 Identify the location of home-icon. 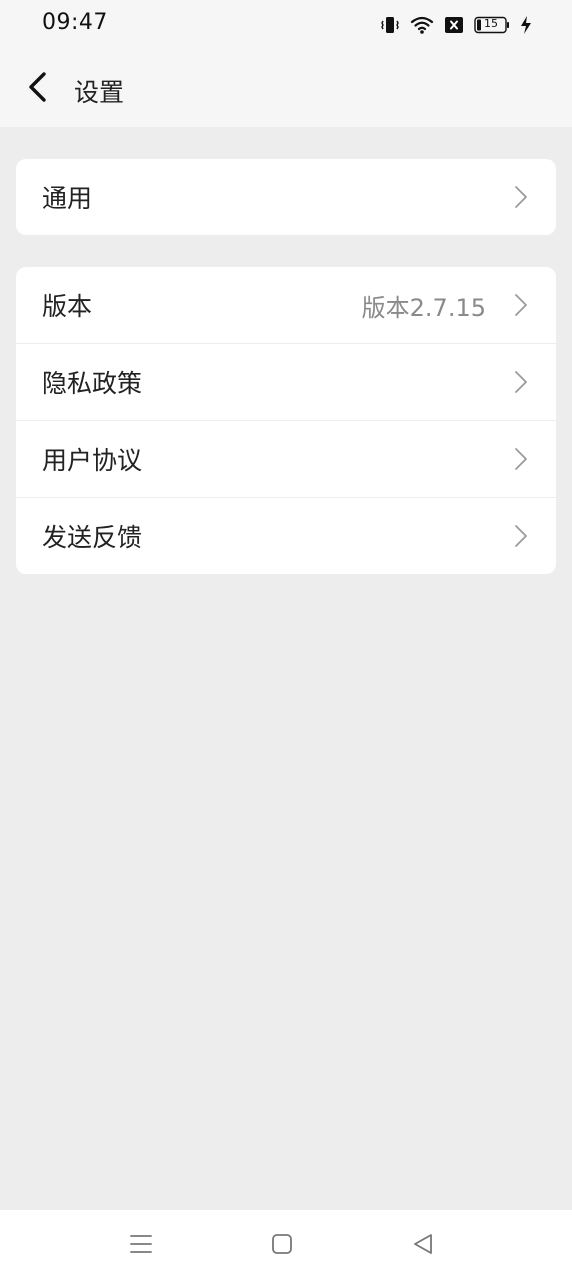
(282, 1246).